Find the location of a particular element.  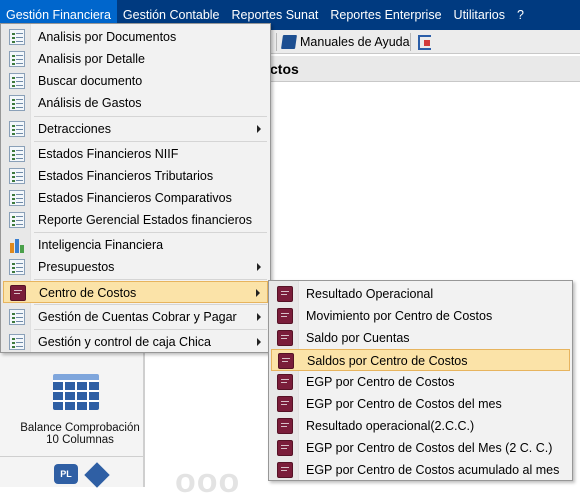

pl-icon: PL is located at coordinates (66, 474).